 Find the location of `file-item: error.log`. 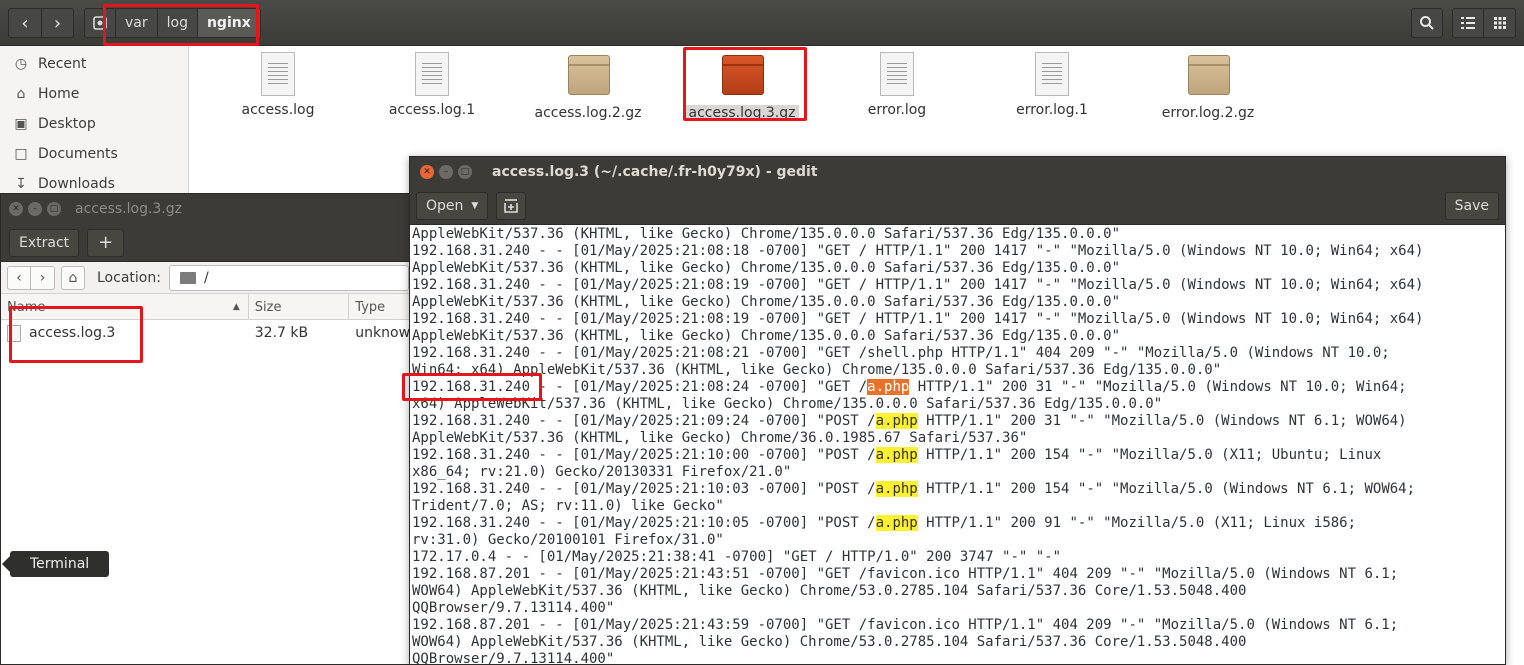

file-item: error.log is located at coordinates (897, 85).